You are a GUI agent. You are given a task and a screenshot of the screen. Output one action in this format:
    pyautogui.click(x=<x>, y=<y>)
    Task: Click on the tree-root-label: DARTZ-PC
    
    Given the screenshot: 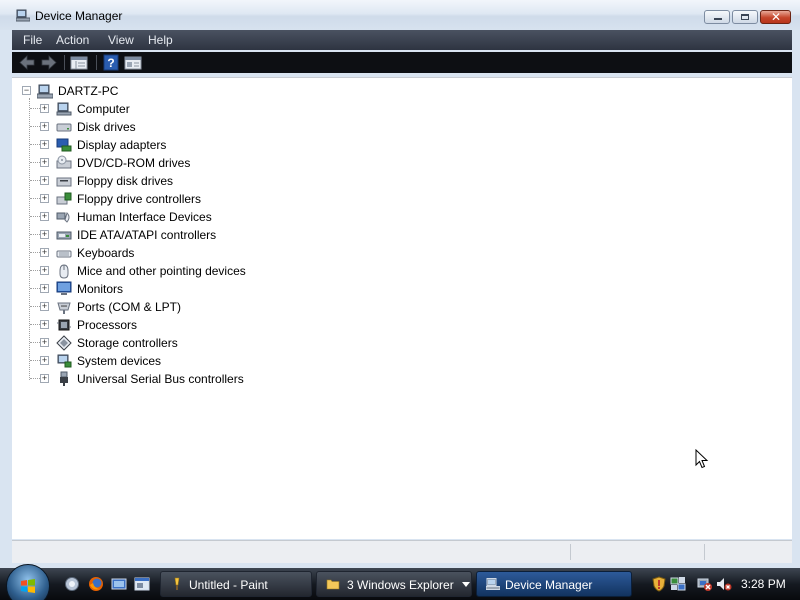 What is the action you would take?
    pyautogui.click(x=88, y=91)
    